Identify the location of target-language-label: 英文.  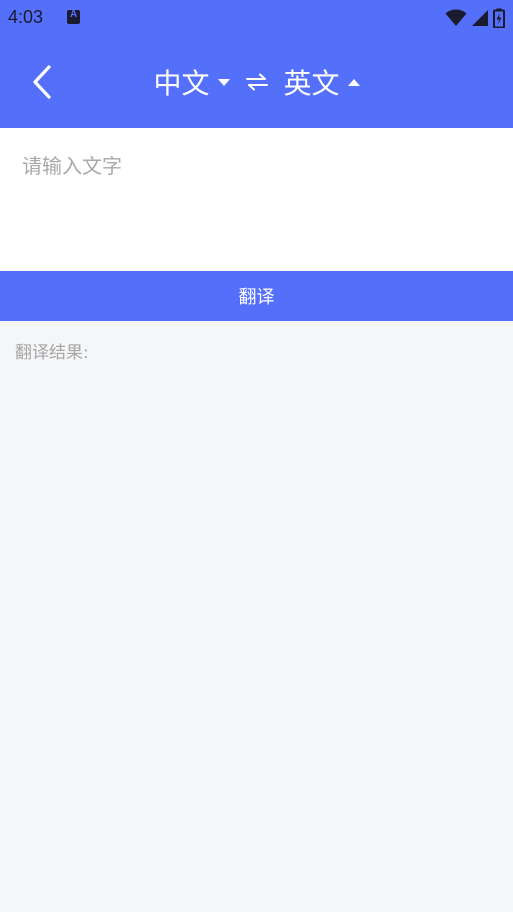
(311, 83).